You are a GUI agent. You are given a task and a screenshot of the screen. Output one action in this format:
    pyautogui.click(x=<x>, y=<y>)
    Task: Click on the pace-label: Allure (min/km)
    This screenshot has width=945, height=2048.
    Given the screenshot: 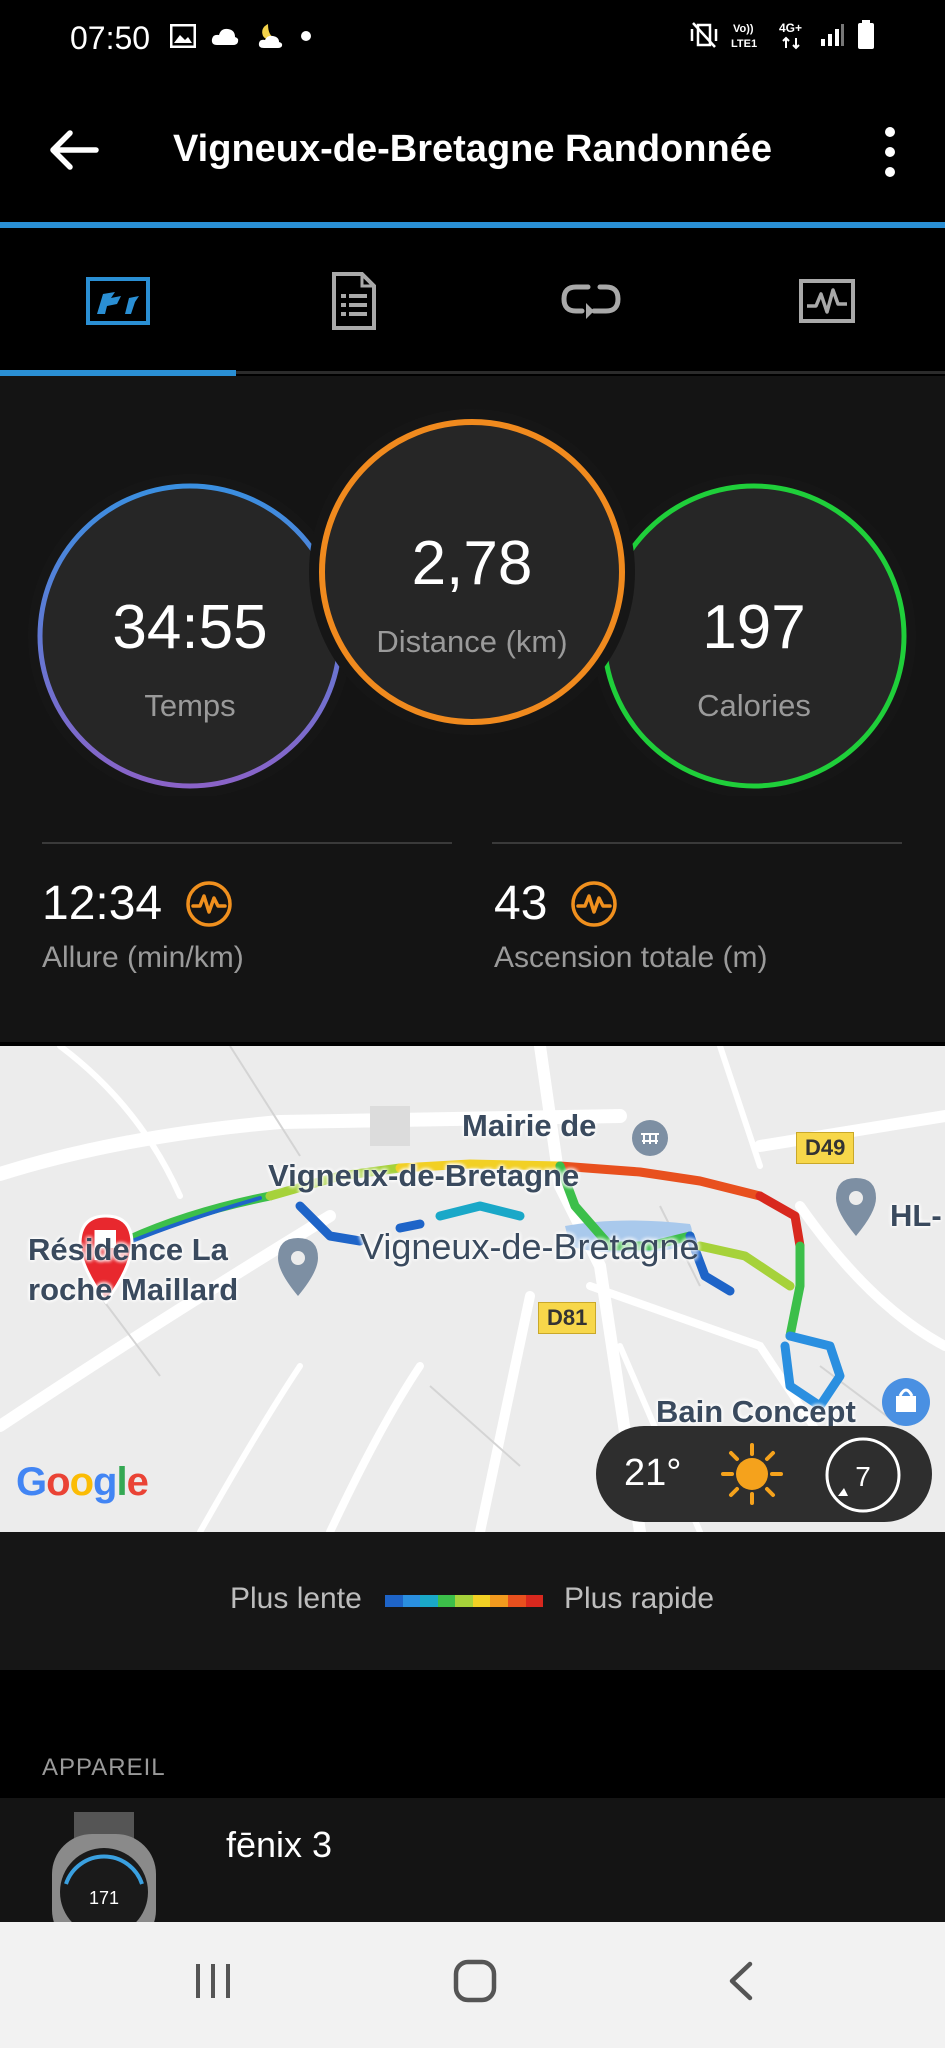 What is the action you would take?
    pyautogui.click(x=143, y=957)
    